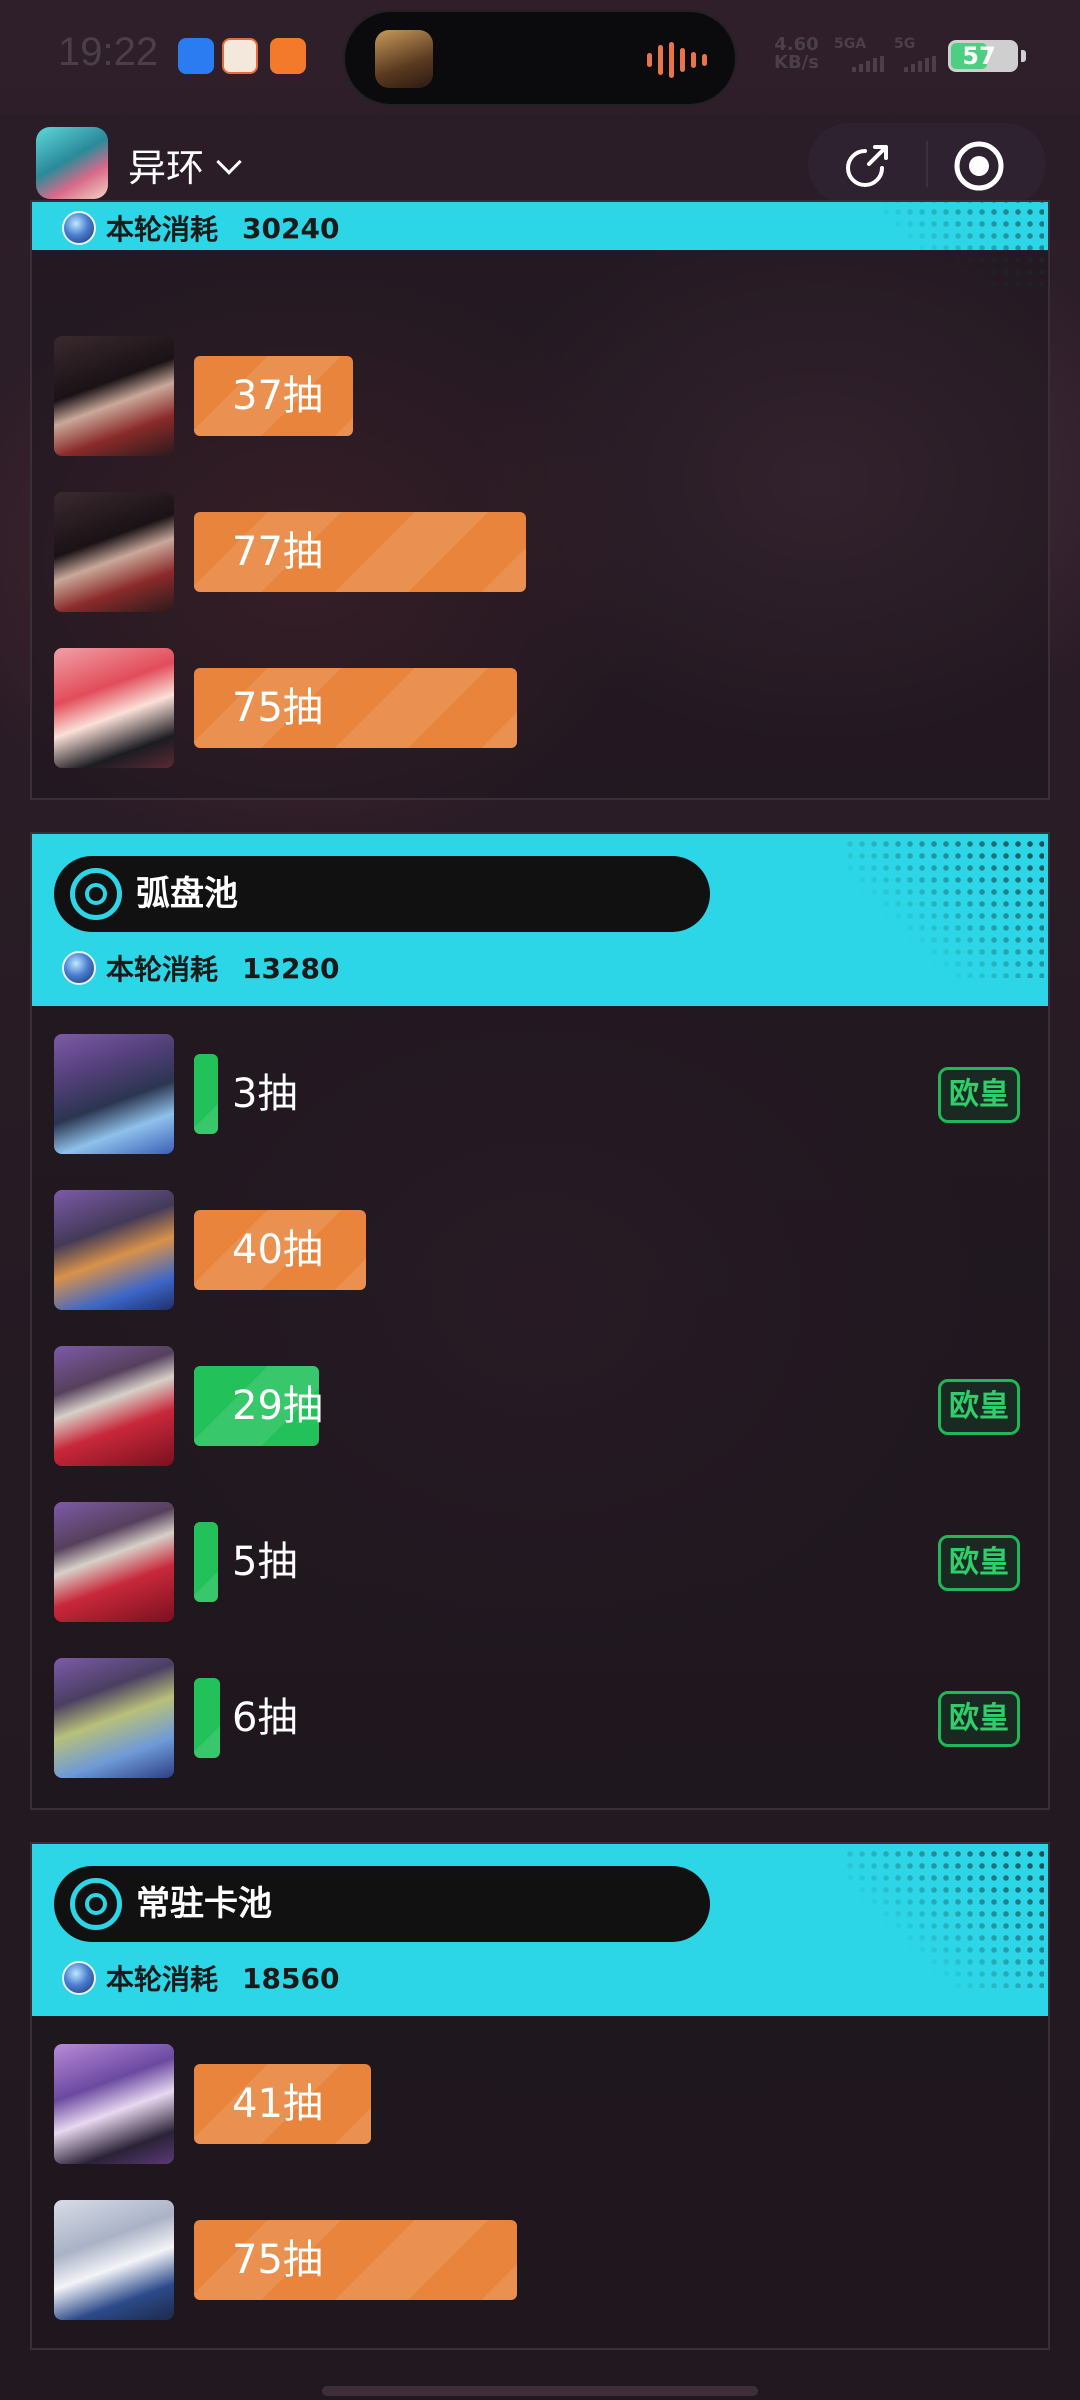  Describe the element at coordinates (979, 166) in the screenshot. I see `target-icon` at that location.